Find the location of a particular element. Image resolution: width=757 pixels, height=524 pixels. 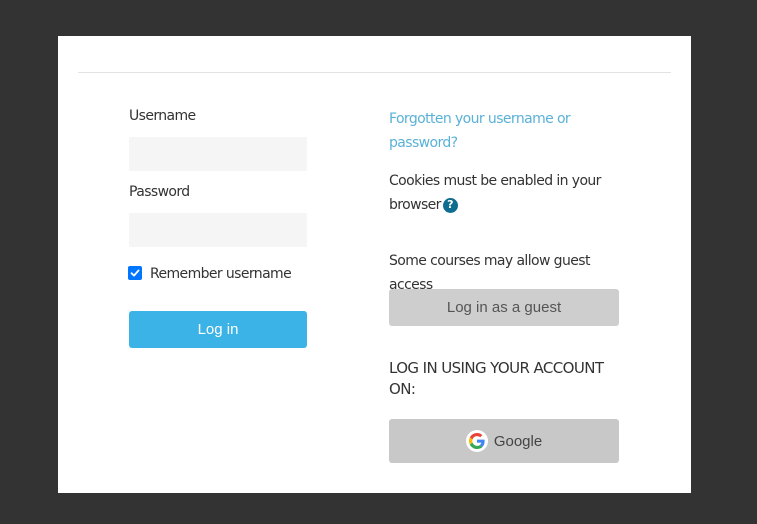

divider is located at coordinates (374, 72).